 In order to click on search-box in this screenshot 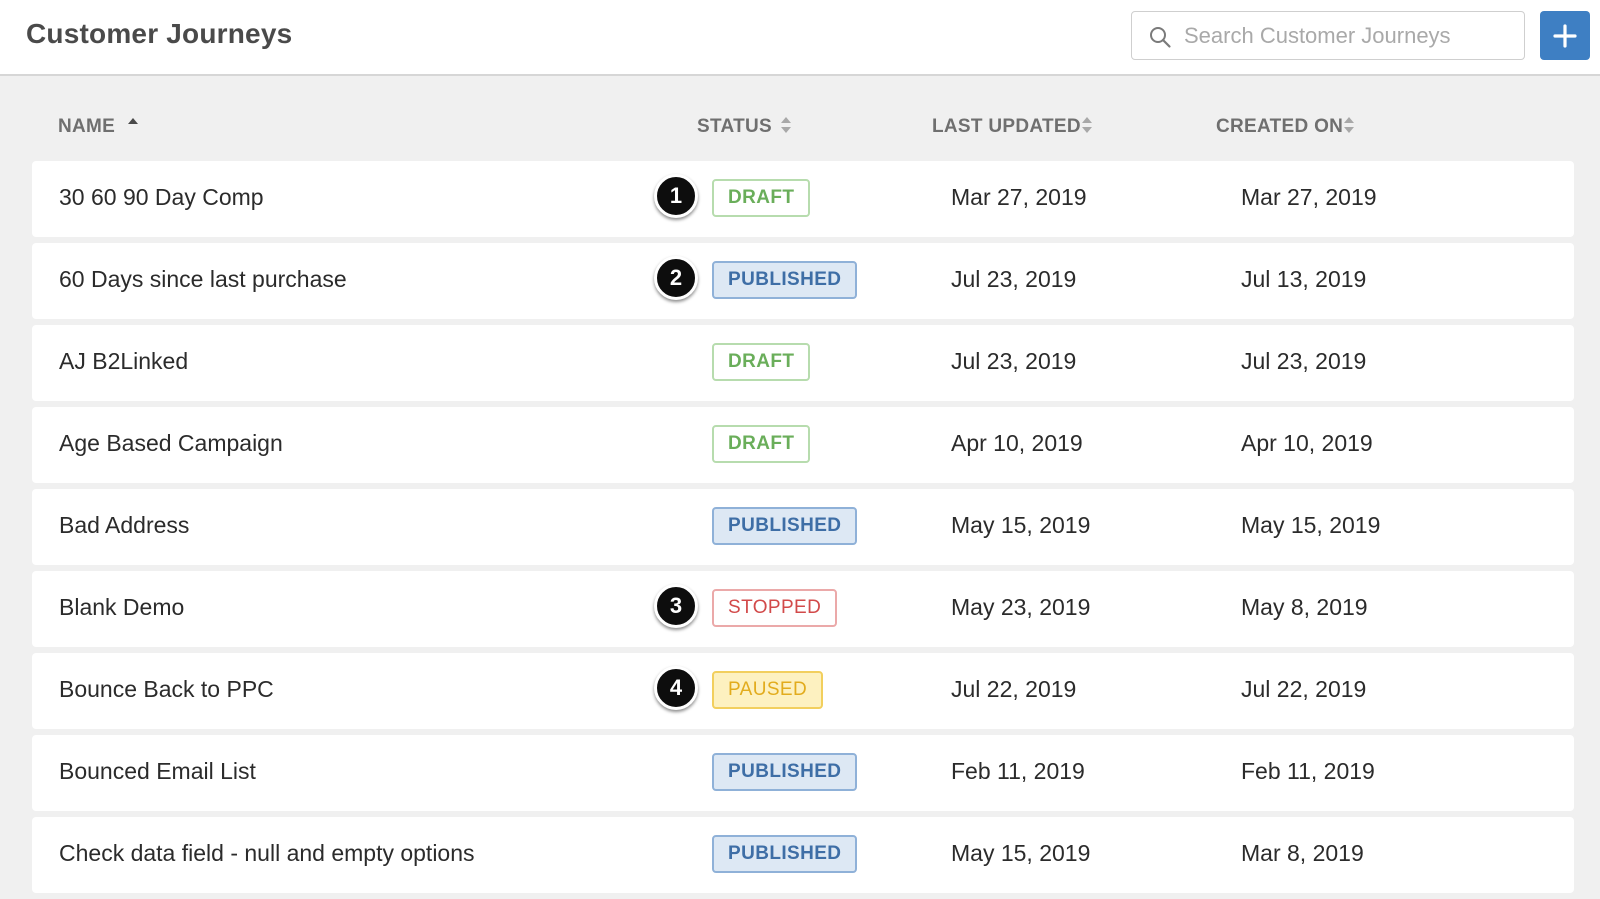, I will do `click(1328, 35)`.